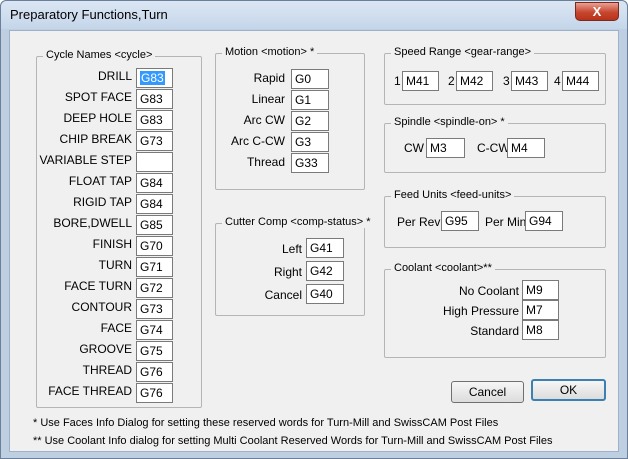 This screenshot has width=628, height=459. What do you see at coordinates (325, 248) in the screenshot?
I see `cutter-left-field: G41` at bounding box center [325, 248].